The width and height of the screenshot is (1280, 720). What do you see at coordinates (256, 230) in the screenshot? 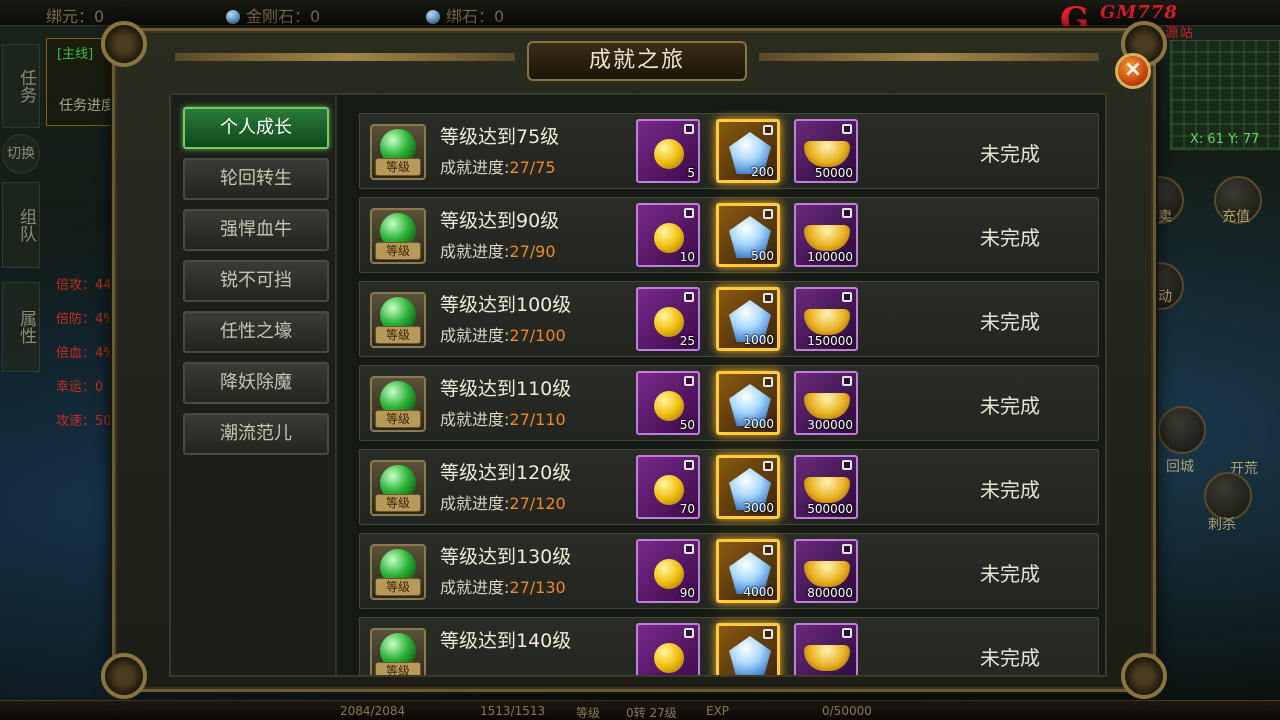
I see `tab-3: 强悍血牛` at bounding box center [256, 230].